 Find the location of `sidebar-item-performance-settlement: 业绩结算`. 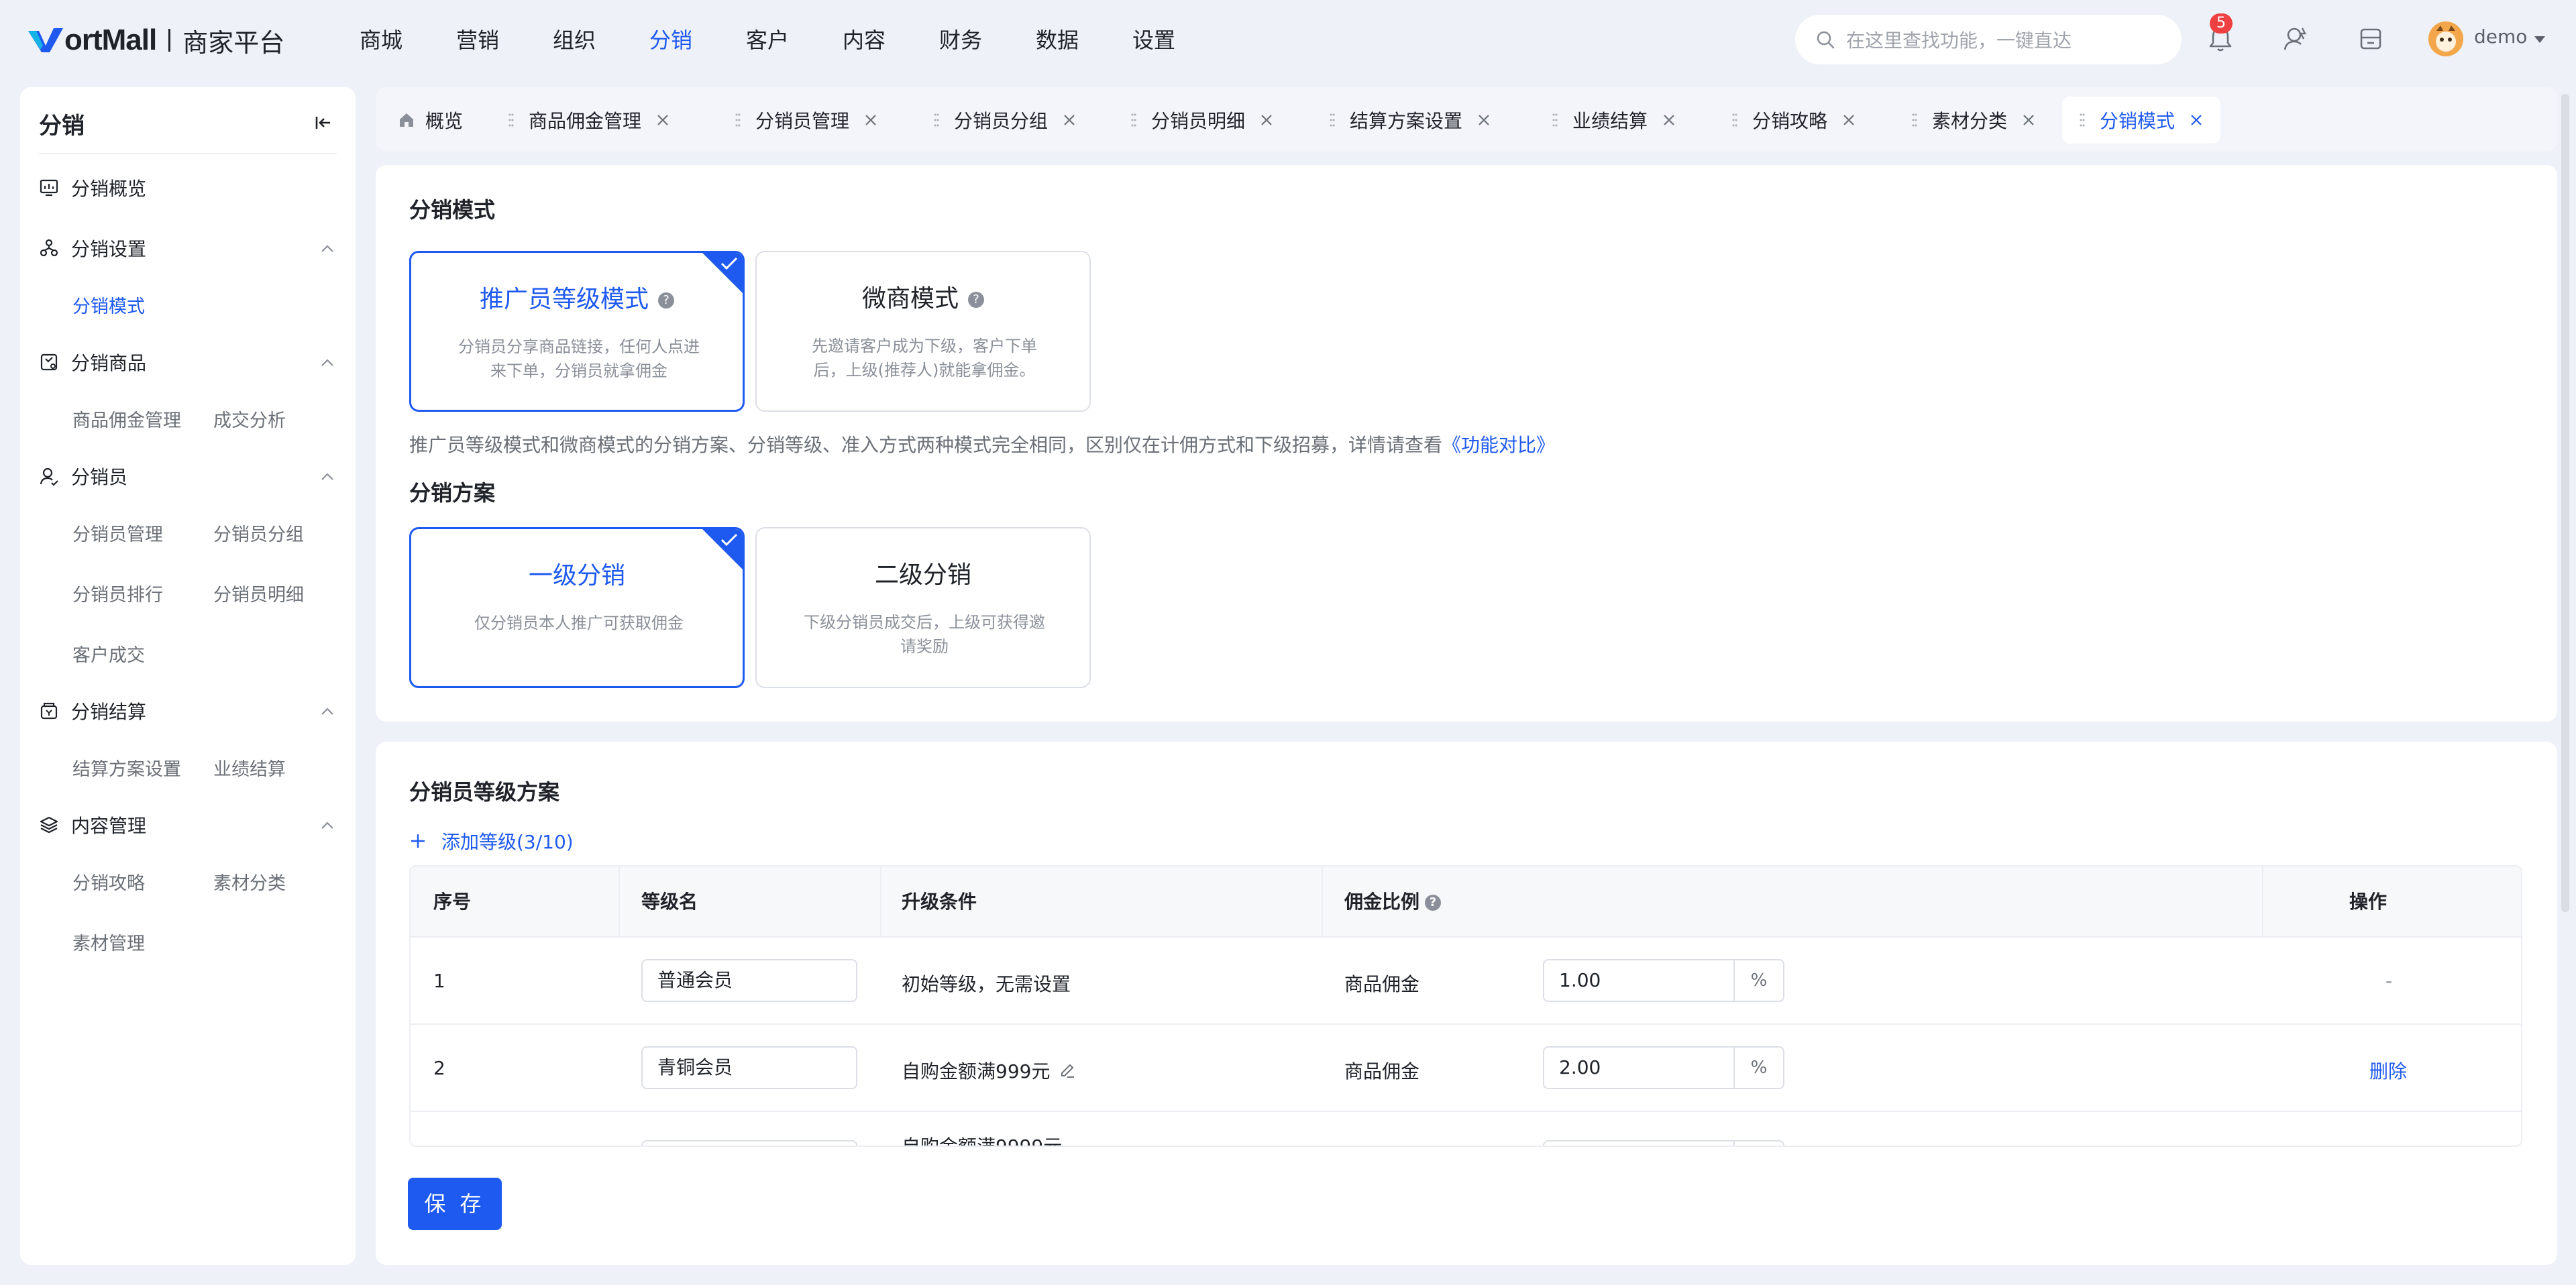

sidebar-item-performance-settlement: 业绩结算 is located at coordinates (249, 768).